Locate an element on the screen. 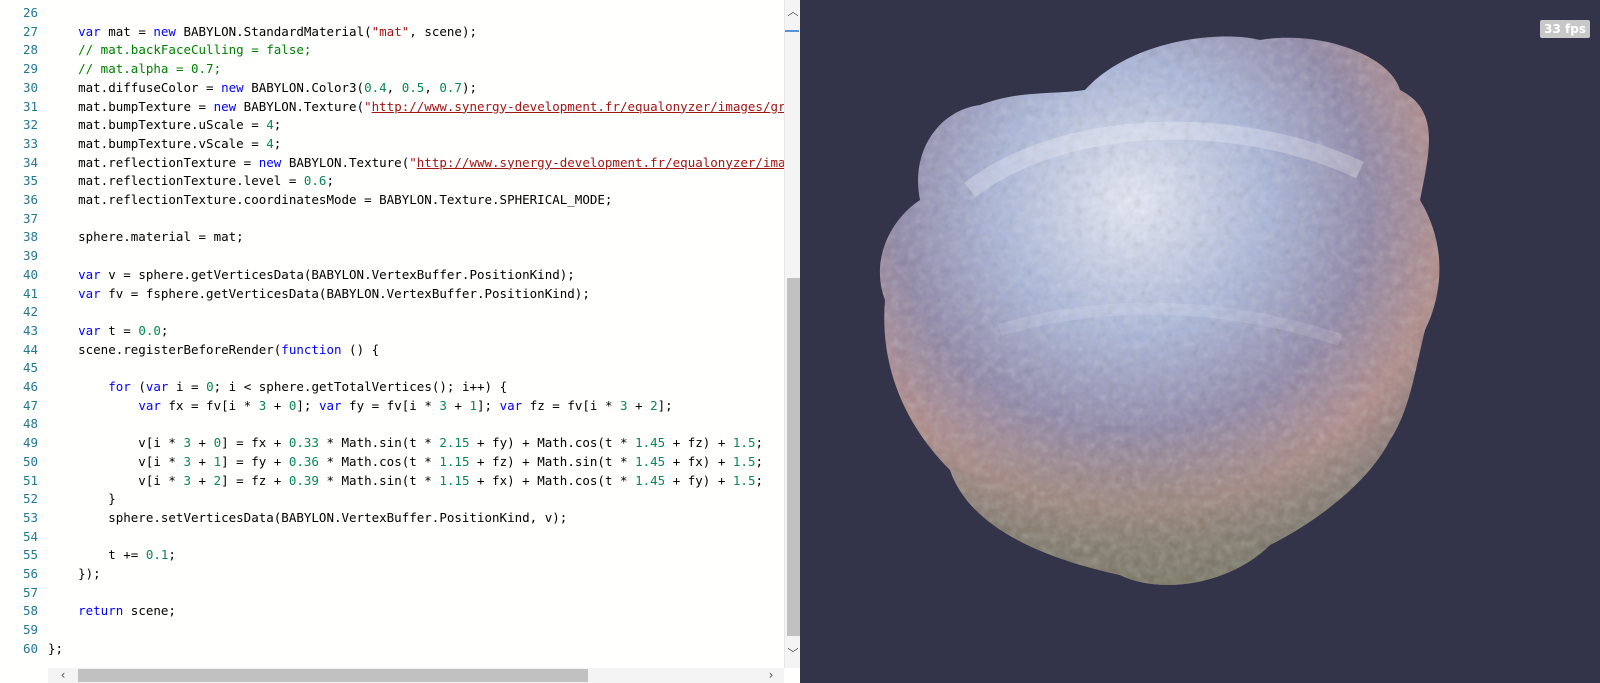 Image resolution: width=1600 pixels, height=683 pixels. code-token: sphere.material = mat; is located at coordinates (146, 237).